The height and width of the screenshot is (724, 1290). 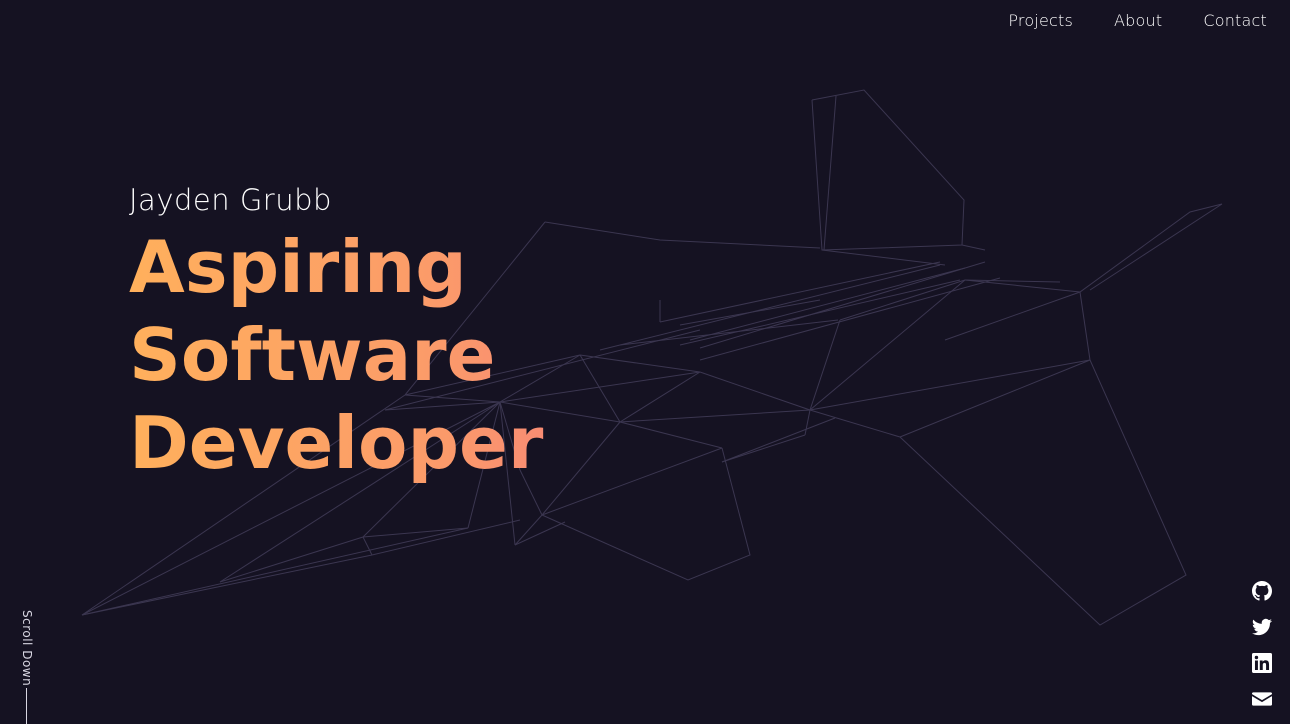 I want to click on scroll-down-indicator: Scroll Down, so click(x=27, y=667).